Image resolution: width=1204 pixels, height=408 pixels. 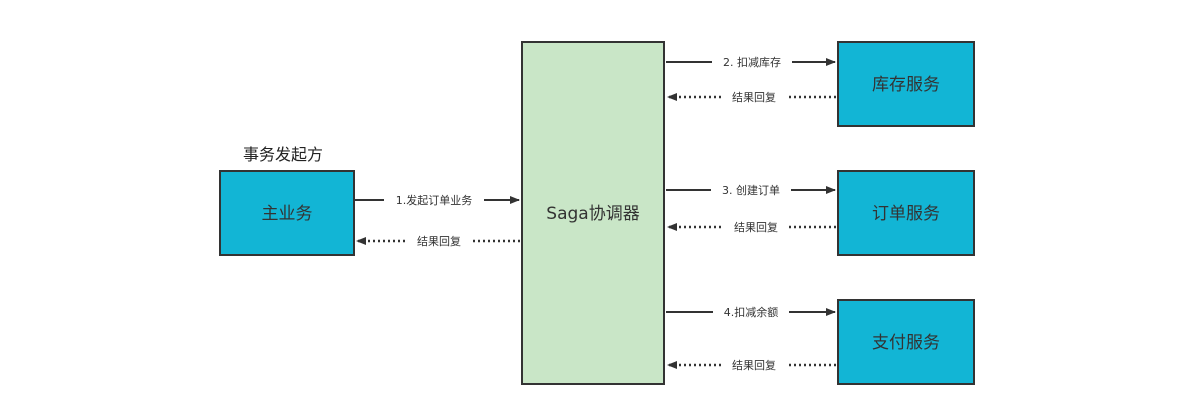 I want to click on payment-service-label: 支付服务, so click(x=906, y=343).